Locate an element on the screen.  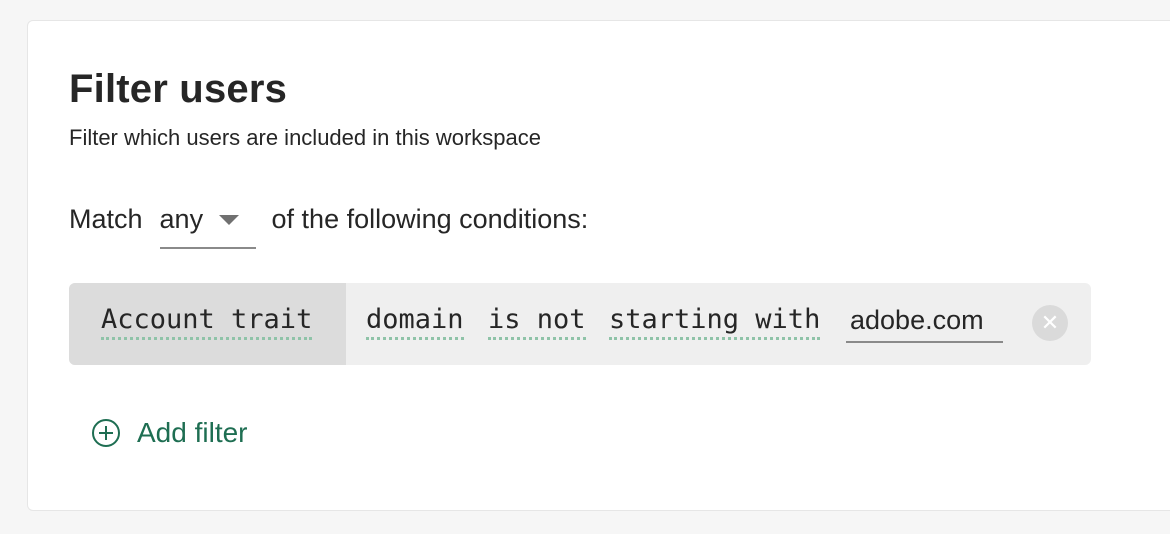
add-filter-button: Add filter is located at coordinates (170, 433).